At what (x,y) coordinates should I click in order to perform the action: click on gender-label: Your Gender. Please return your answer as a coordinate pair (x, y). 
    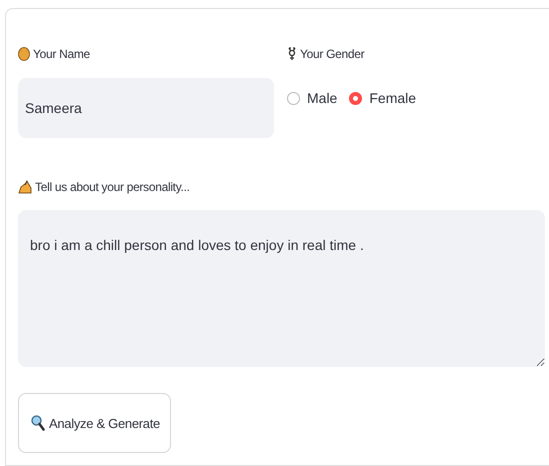
    Looking at the image, I should click on (332, 54).